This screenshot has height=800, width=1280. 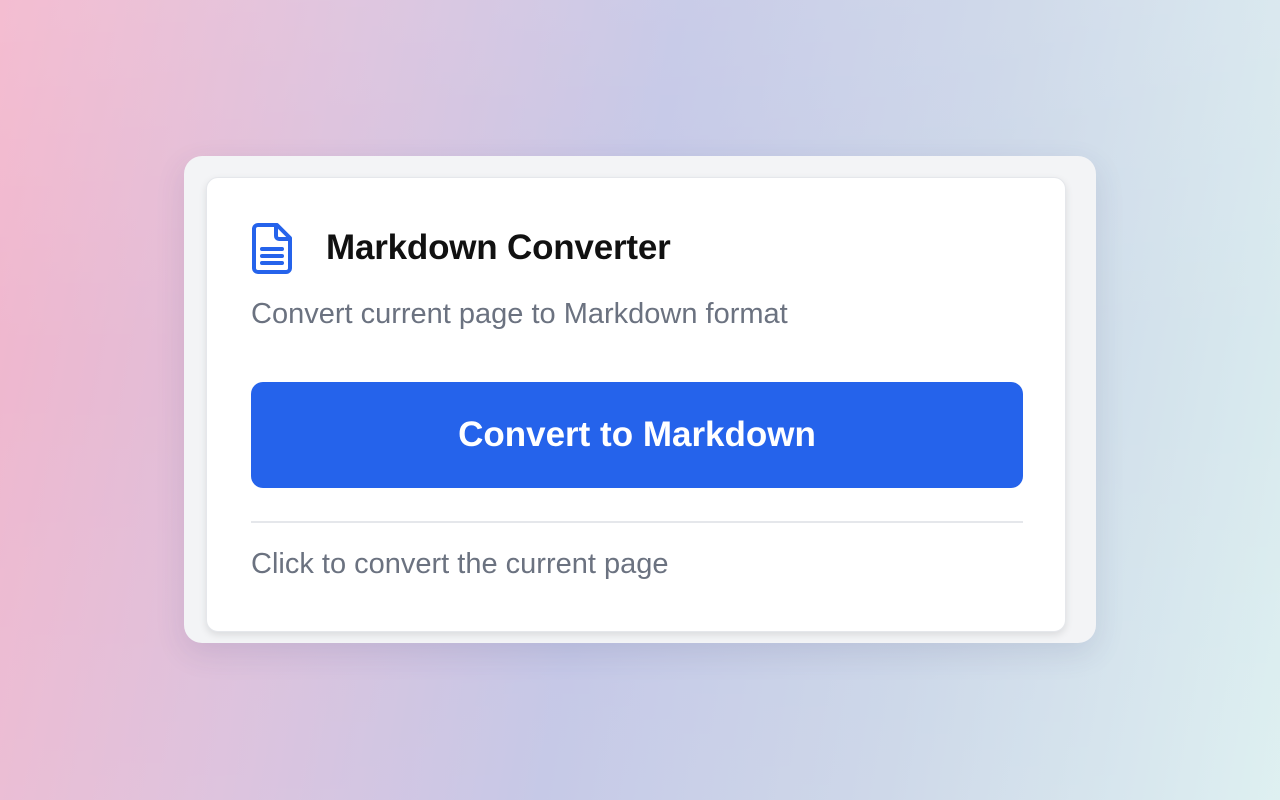 I want to click on convert-button-label: Convert to Markdown, so click(x=637, y=434).